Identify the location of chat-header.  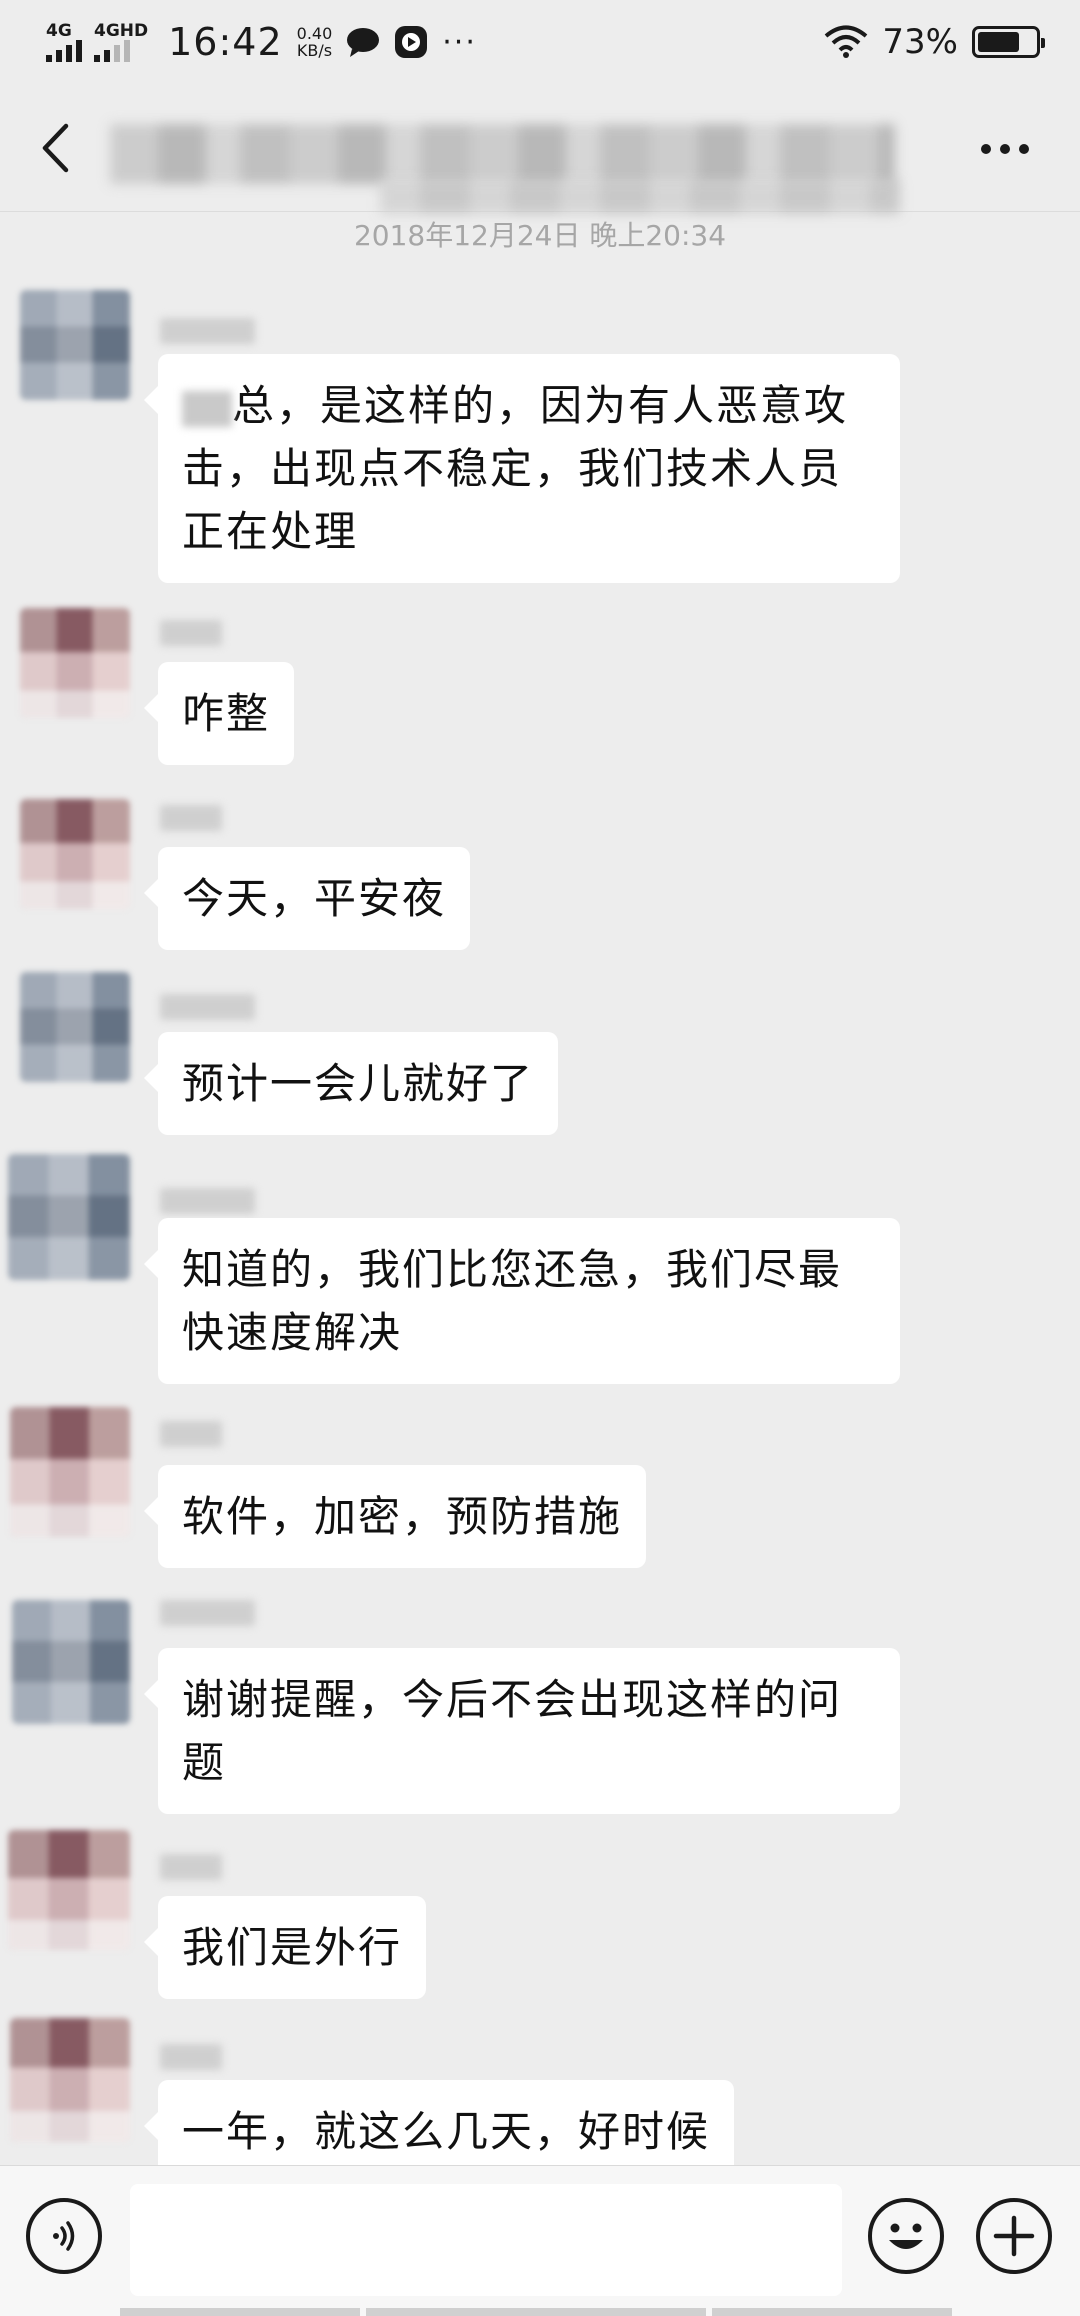
(540, 149).